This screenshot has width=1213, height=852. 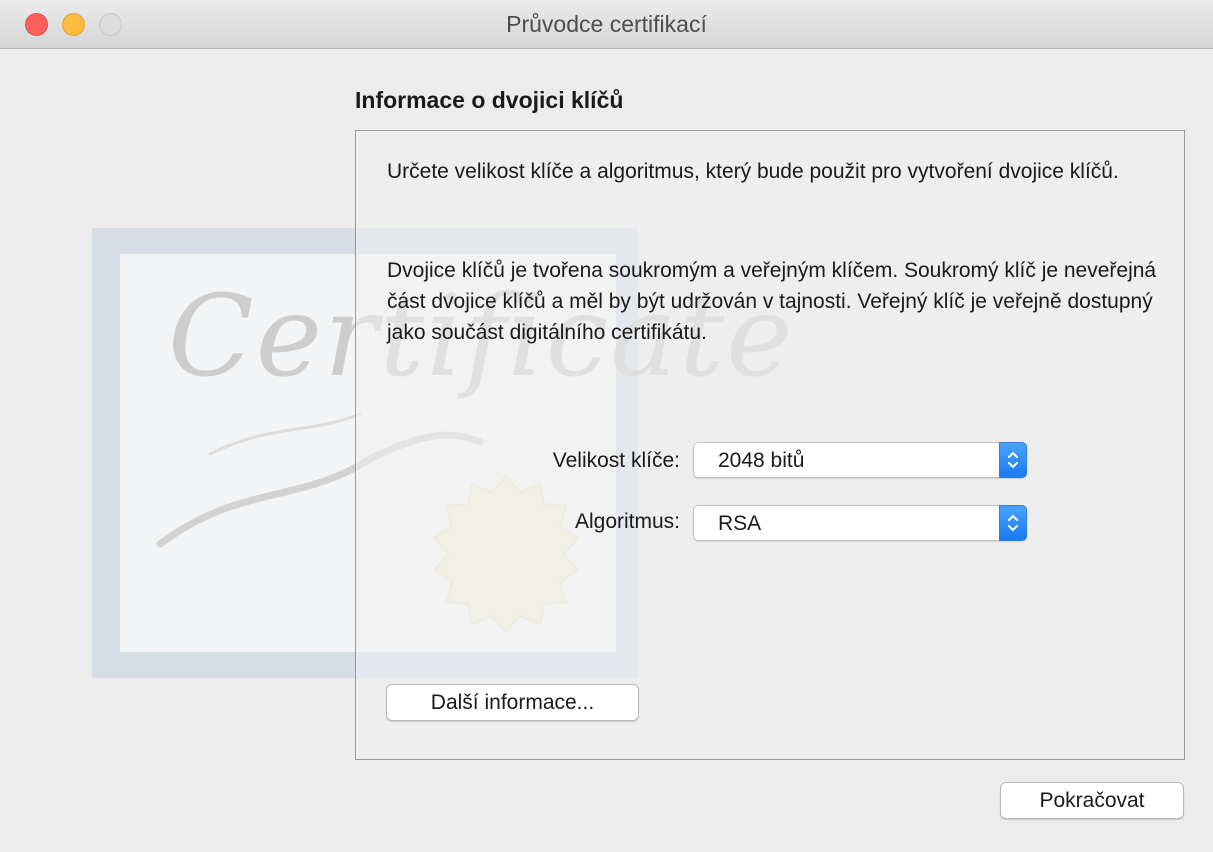 I want to click on key-size-stepper, so click(x=1013, y=460).